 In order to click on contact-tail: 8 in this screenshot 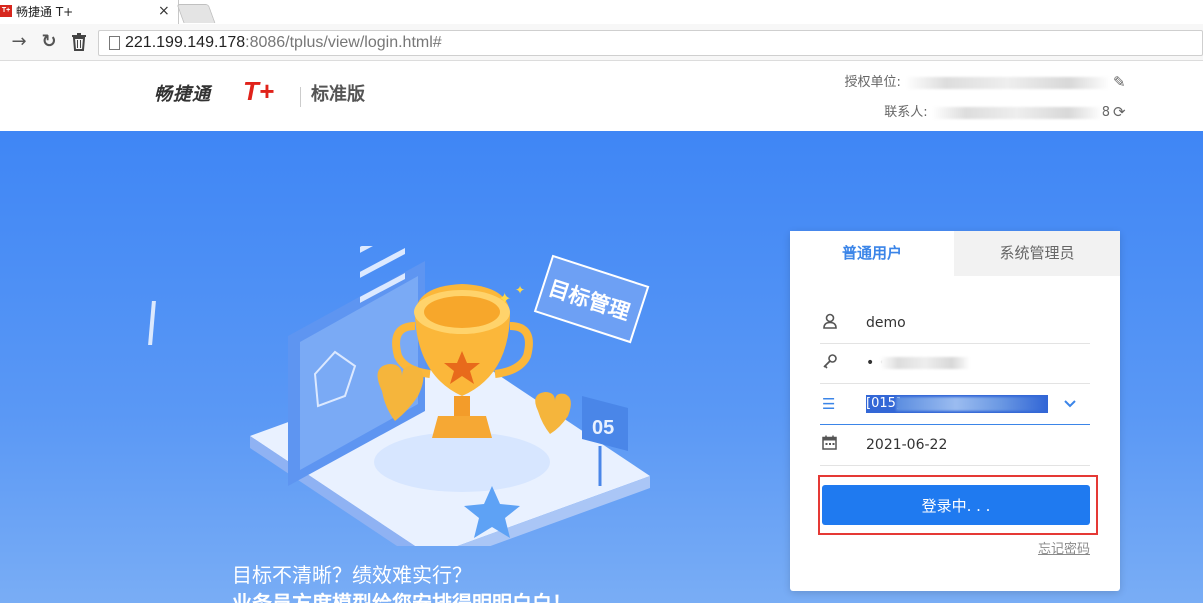, I will do `click(1105, 112)`.